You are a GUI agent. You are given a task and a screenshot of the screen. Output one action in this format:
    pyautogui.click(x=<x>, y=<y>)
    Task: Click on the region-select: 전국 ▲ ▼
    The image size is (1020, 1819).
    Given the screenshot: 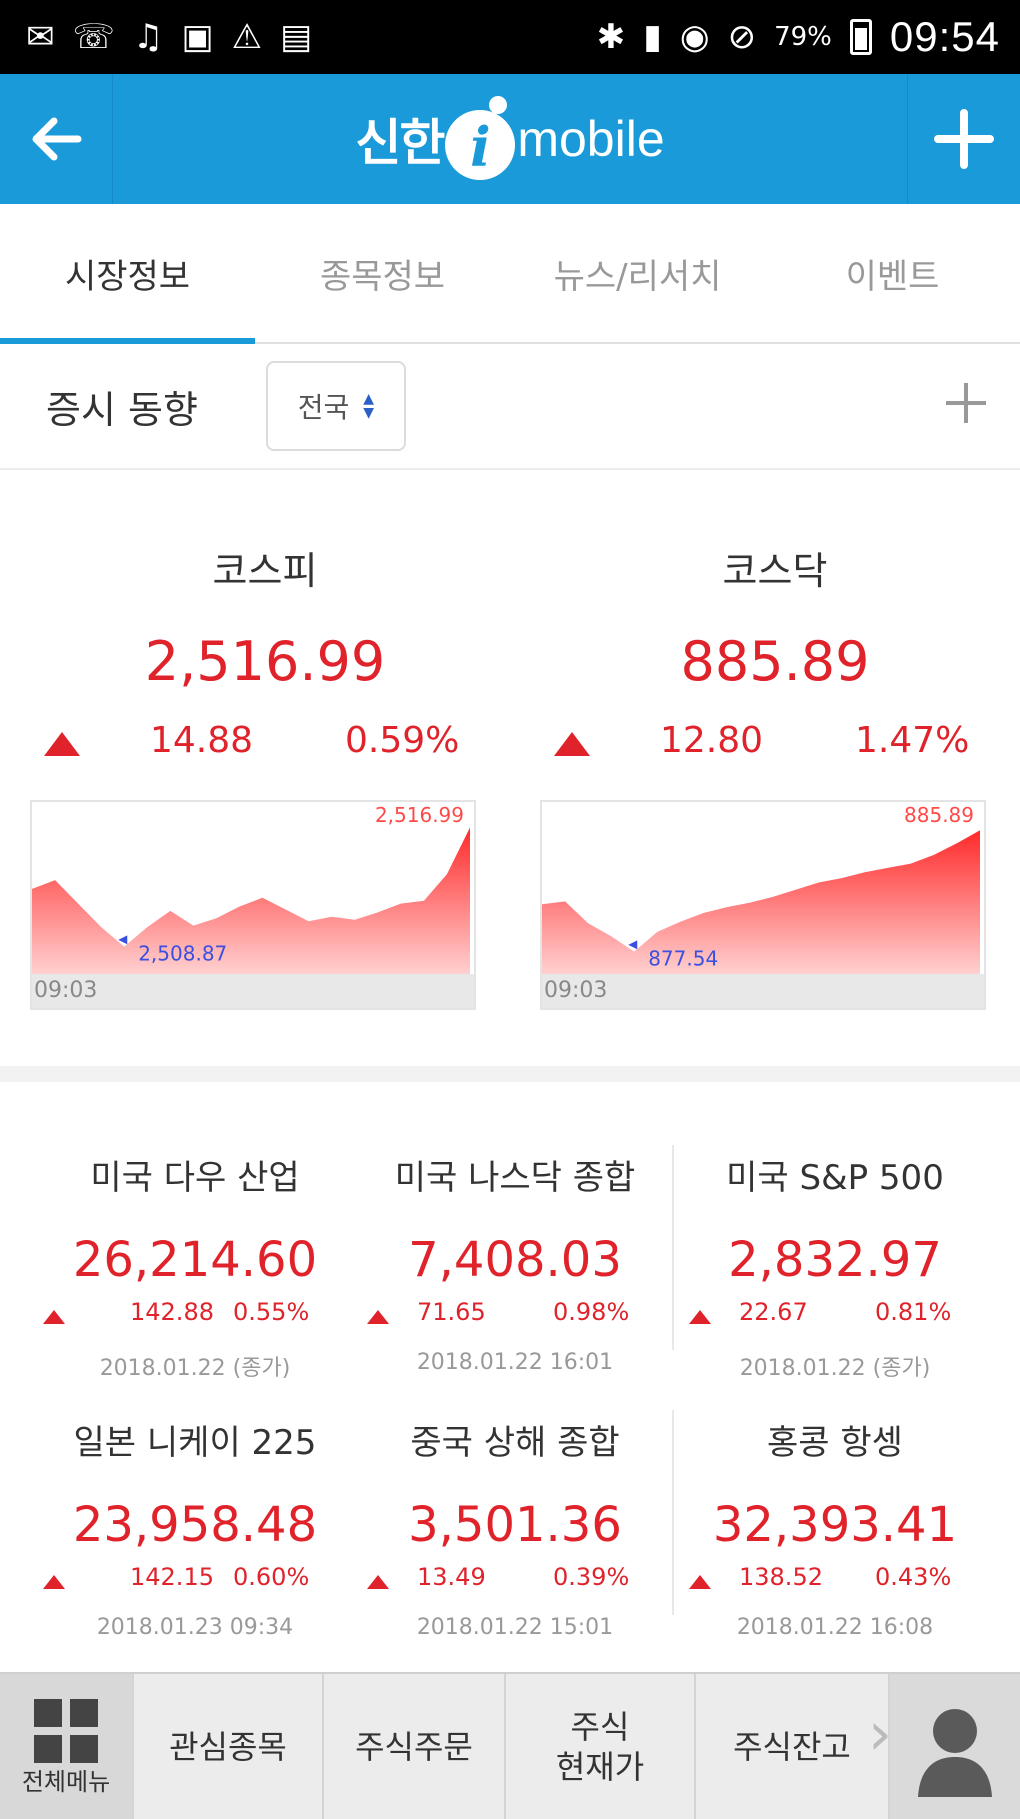 What is the action you would take?
    pyautogui.click(x=335, y=406)
    